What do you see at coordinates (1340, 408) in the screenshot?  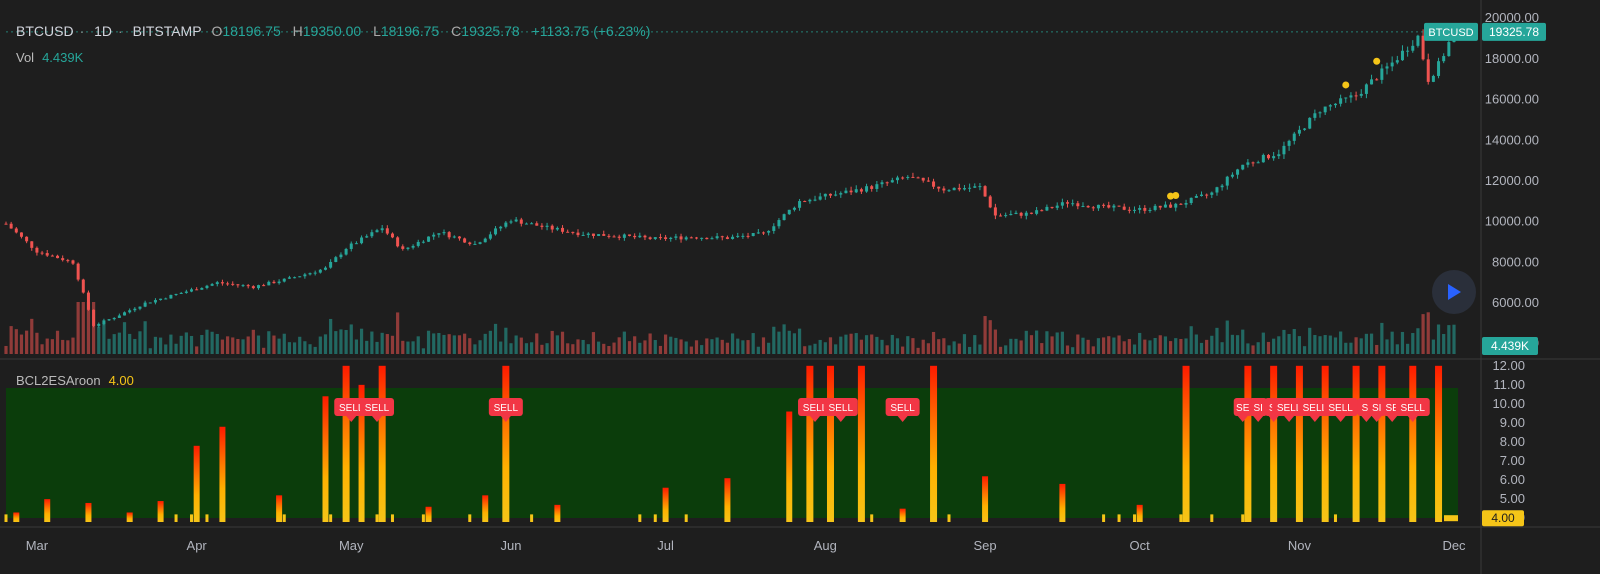 I see `sell-label-text: SELL` at bounding box center [1340, 408].